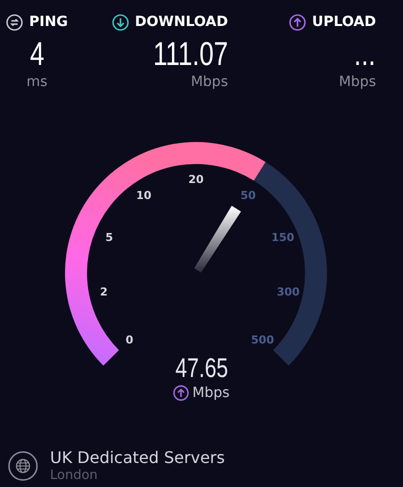  Describe the element at coordinates (248, 195) in the screenshot. I see `tick-label: 50` at that location.